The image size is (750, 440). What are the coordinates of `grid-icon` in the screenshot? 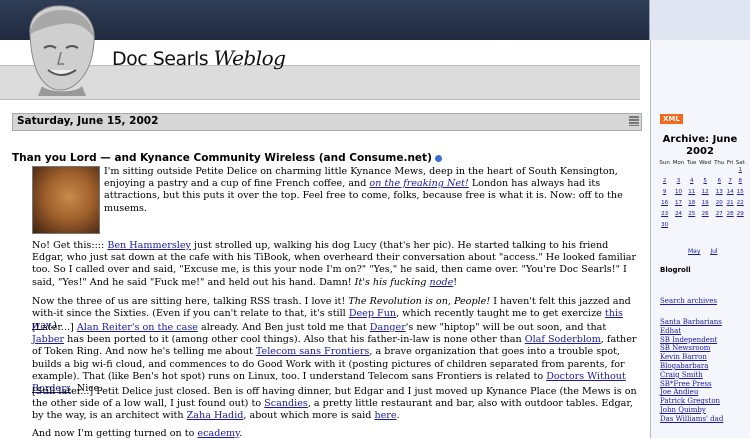 It's located at (634, 121).